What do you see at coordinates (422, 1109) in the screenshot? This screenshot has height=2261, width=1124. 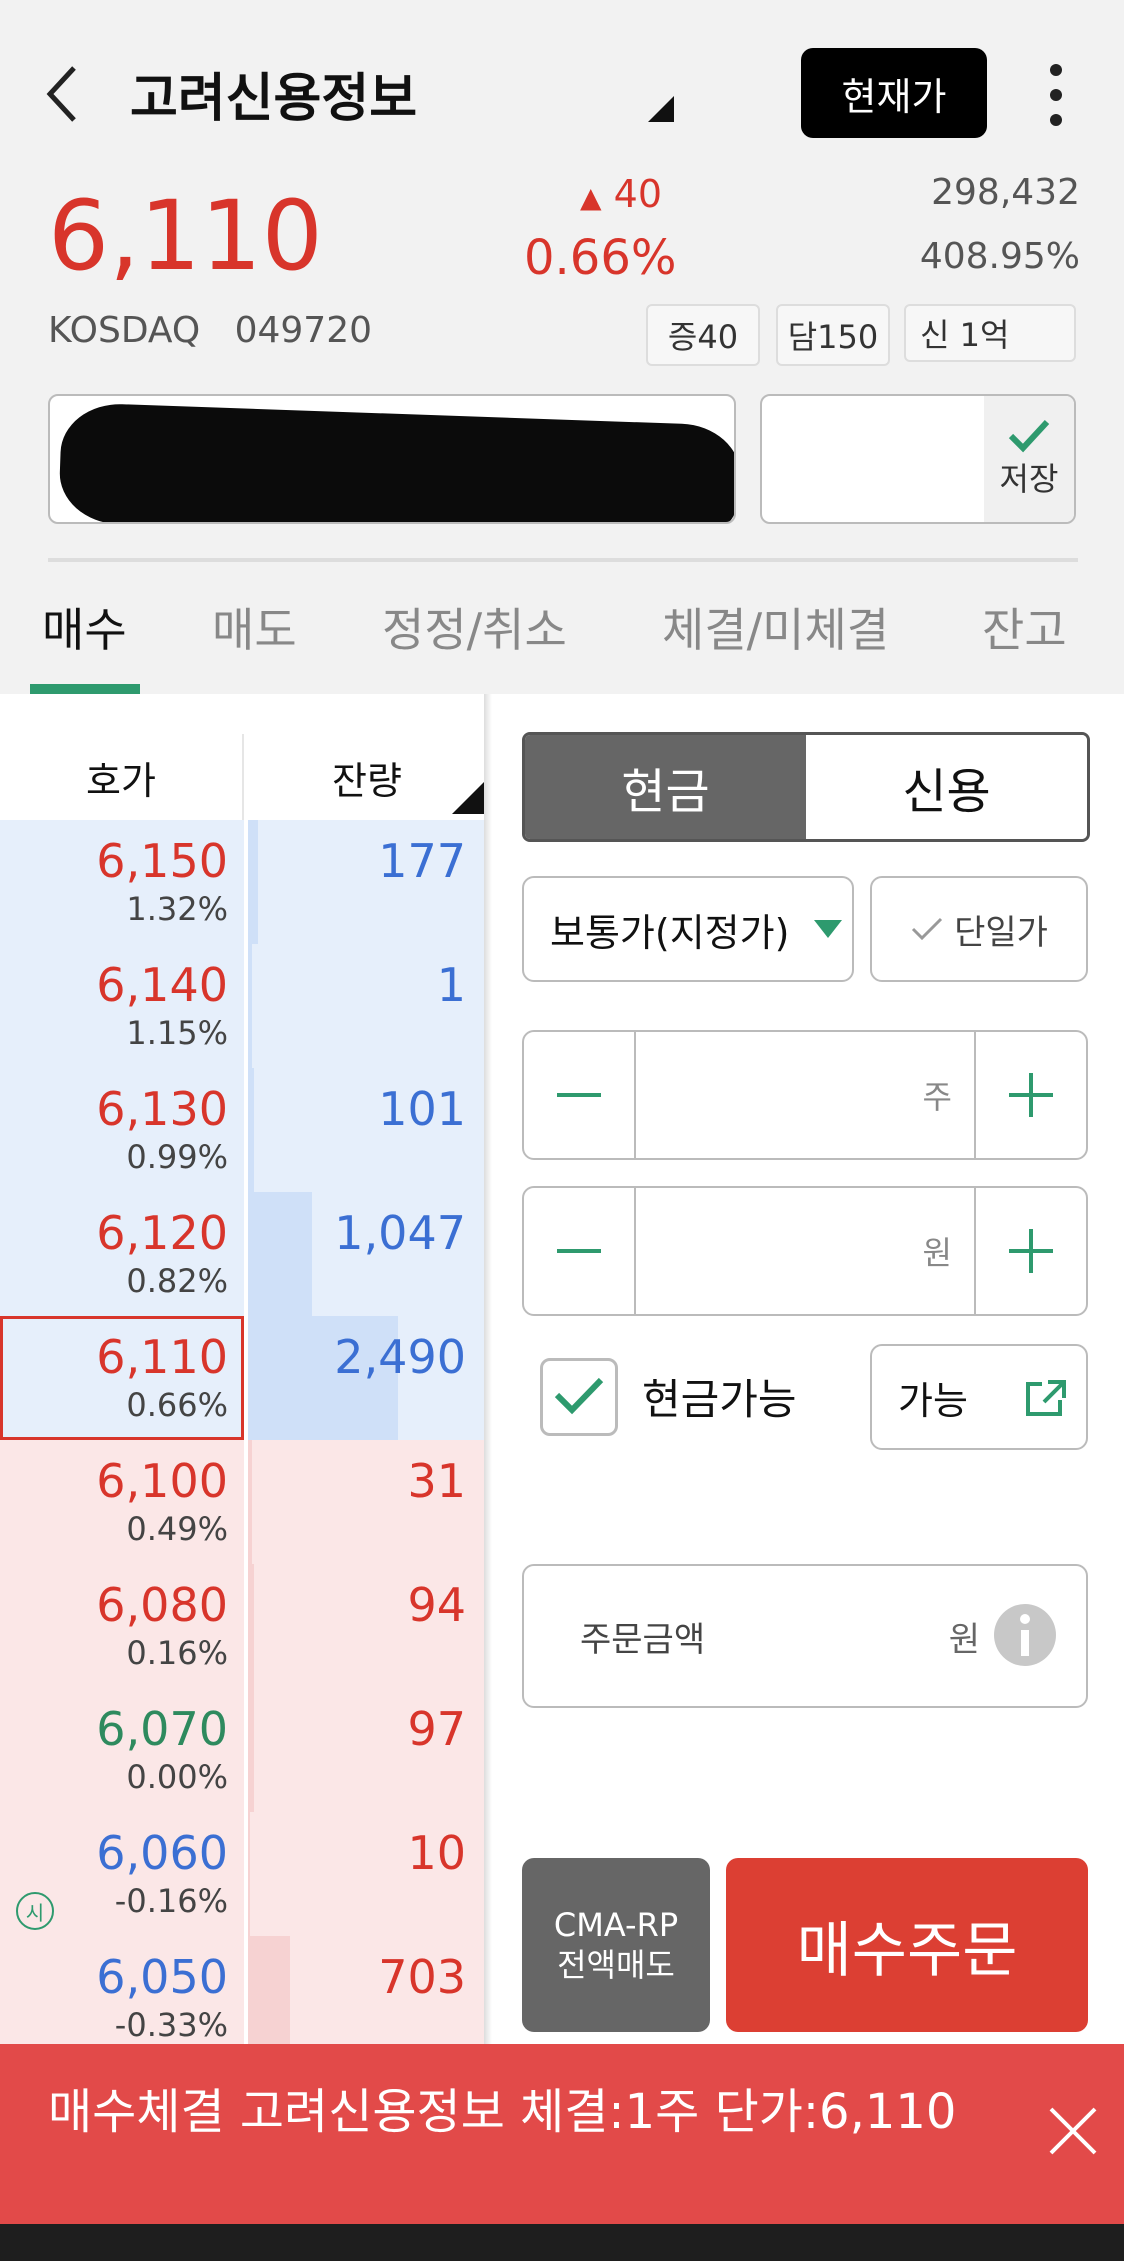 I see `ask-qty: 101` at bounding box center [422, 1109].